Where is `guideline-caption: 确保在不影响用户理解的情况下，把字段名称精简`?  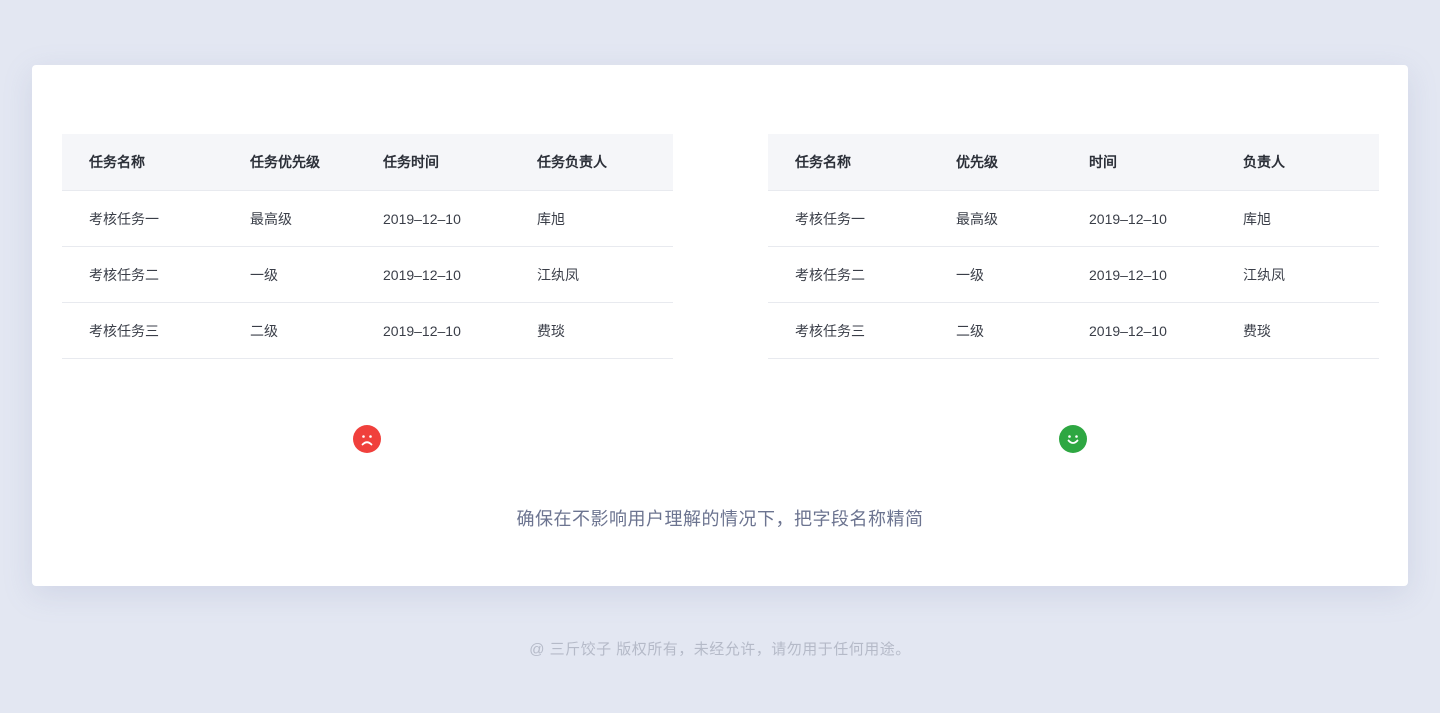
guideline-caption: 确保在不影响用户理解的情况下，把字段名称精简 is located at coordinates (720, 519).